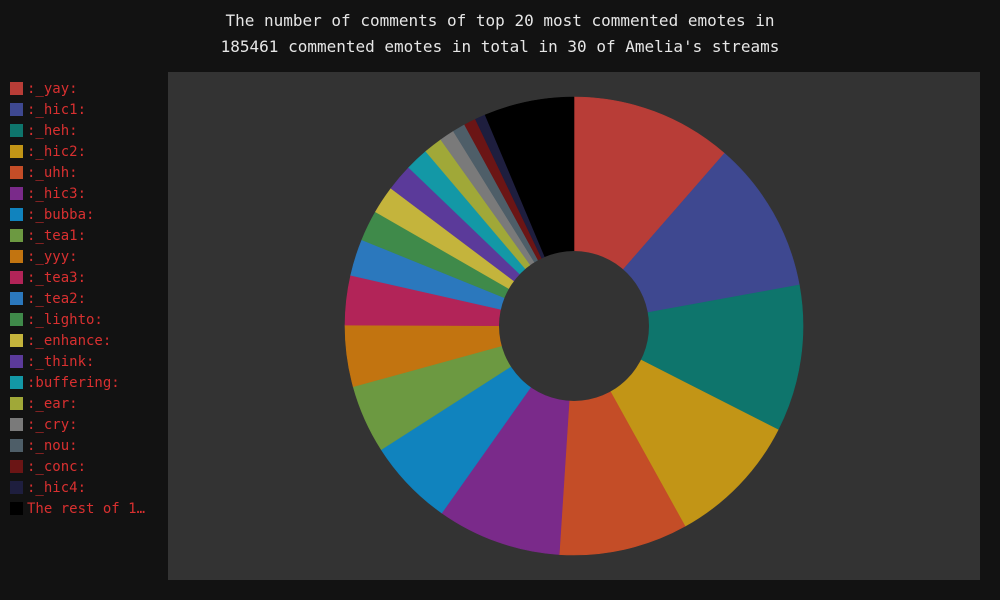 The image size is (1000, 600). I want to click on legend-label: :_yay:, so click(52, 88).